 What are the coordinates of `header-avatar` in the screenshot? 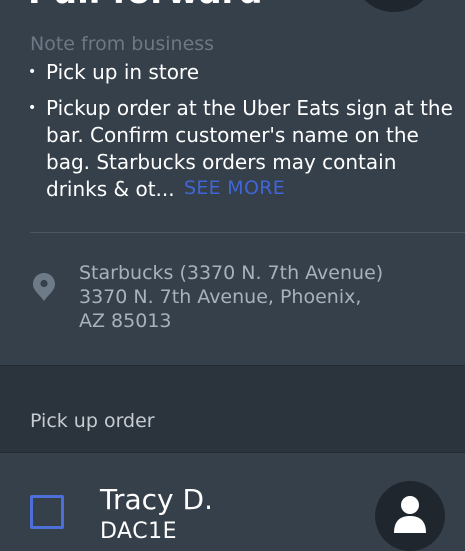 It's located at (394, 6).